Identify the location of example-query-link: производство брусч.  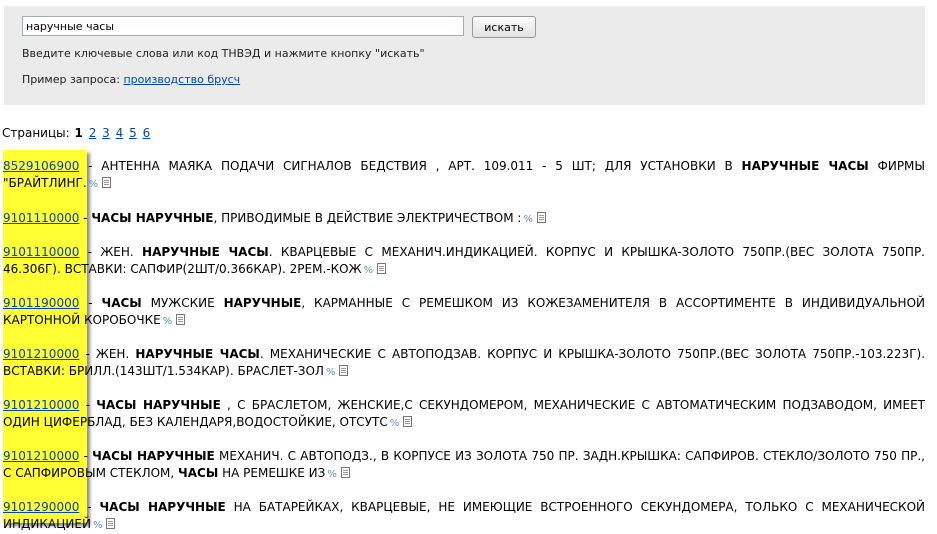
(181, 79).